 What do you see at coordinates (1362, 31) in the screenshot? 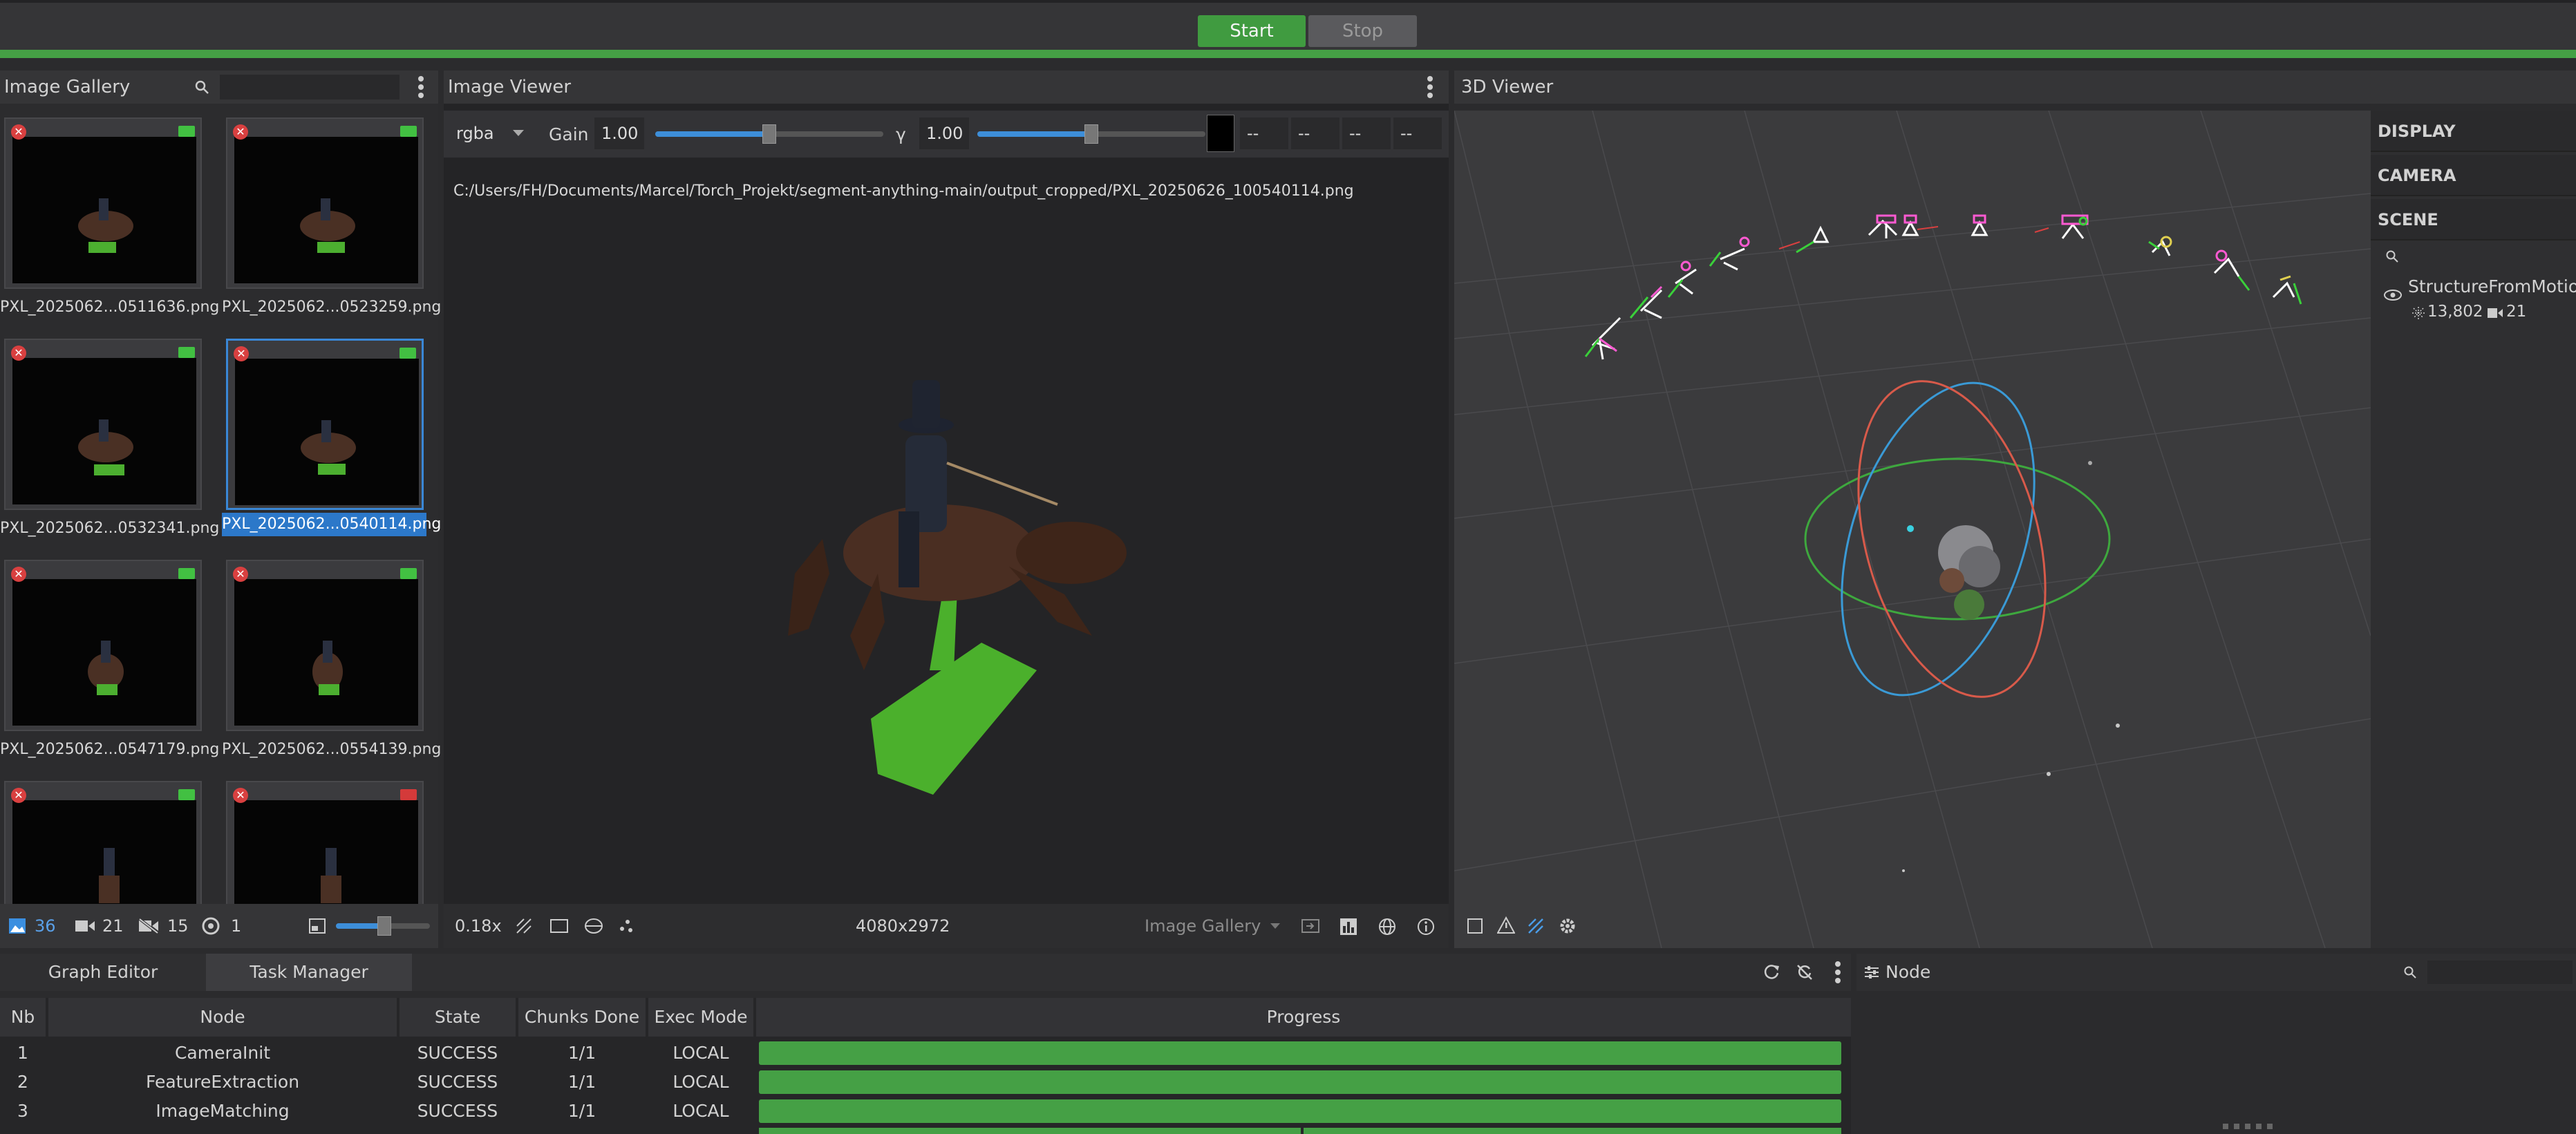
I see `stop-button: Stop` at bounding box center [1362, 31].